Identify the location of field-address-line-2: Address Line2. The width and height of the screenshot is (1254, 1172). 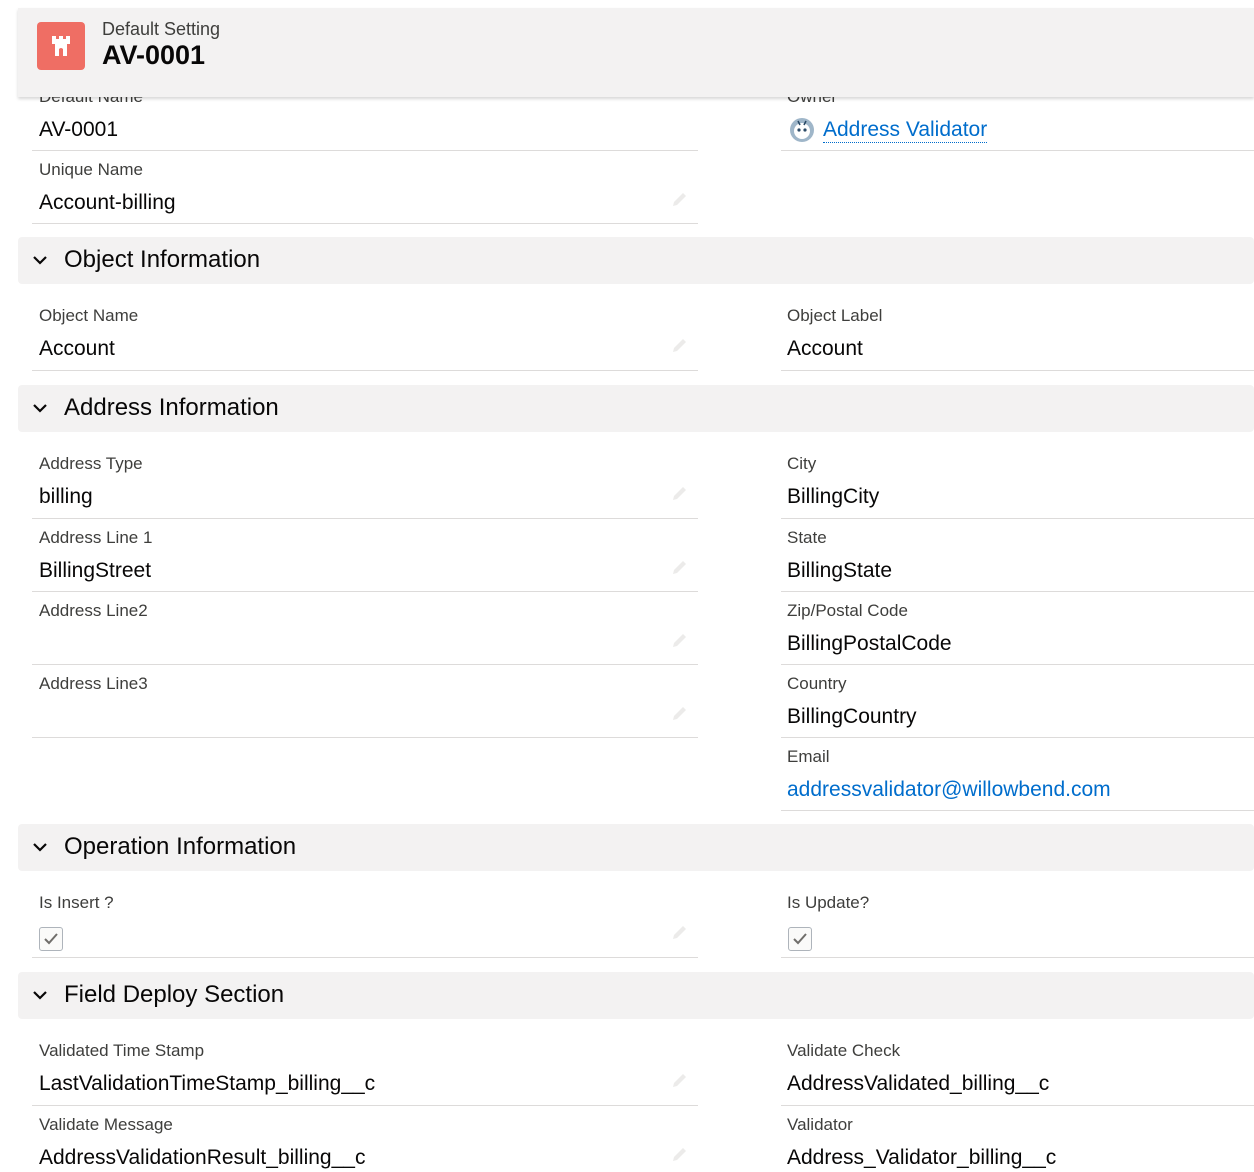
(365, 628).